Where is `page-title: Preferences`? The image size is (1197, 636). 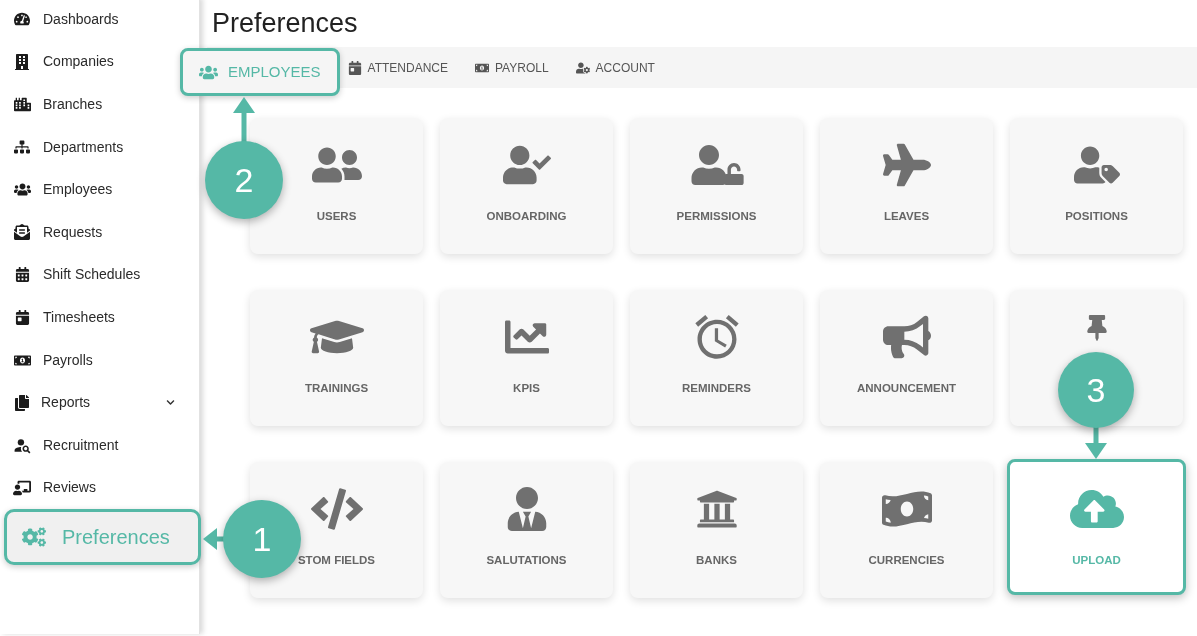
page-title: Preferences is located at coordinates (285, 23).